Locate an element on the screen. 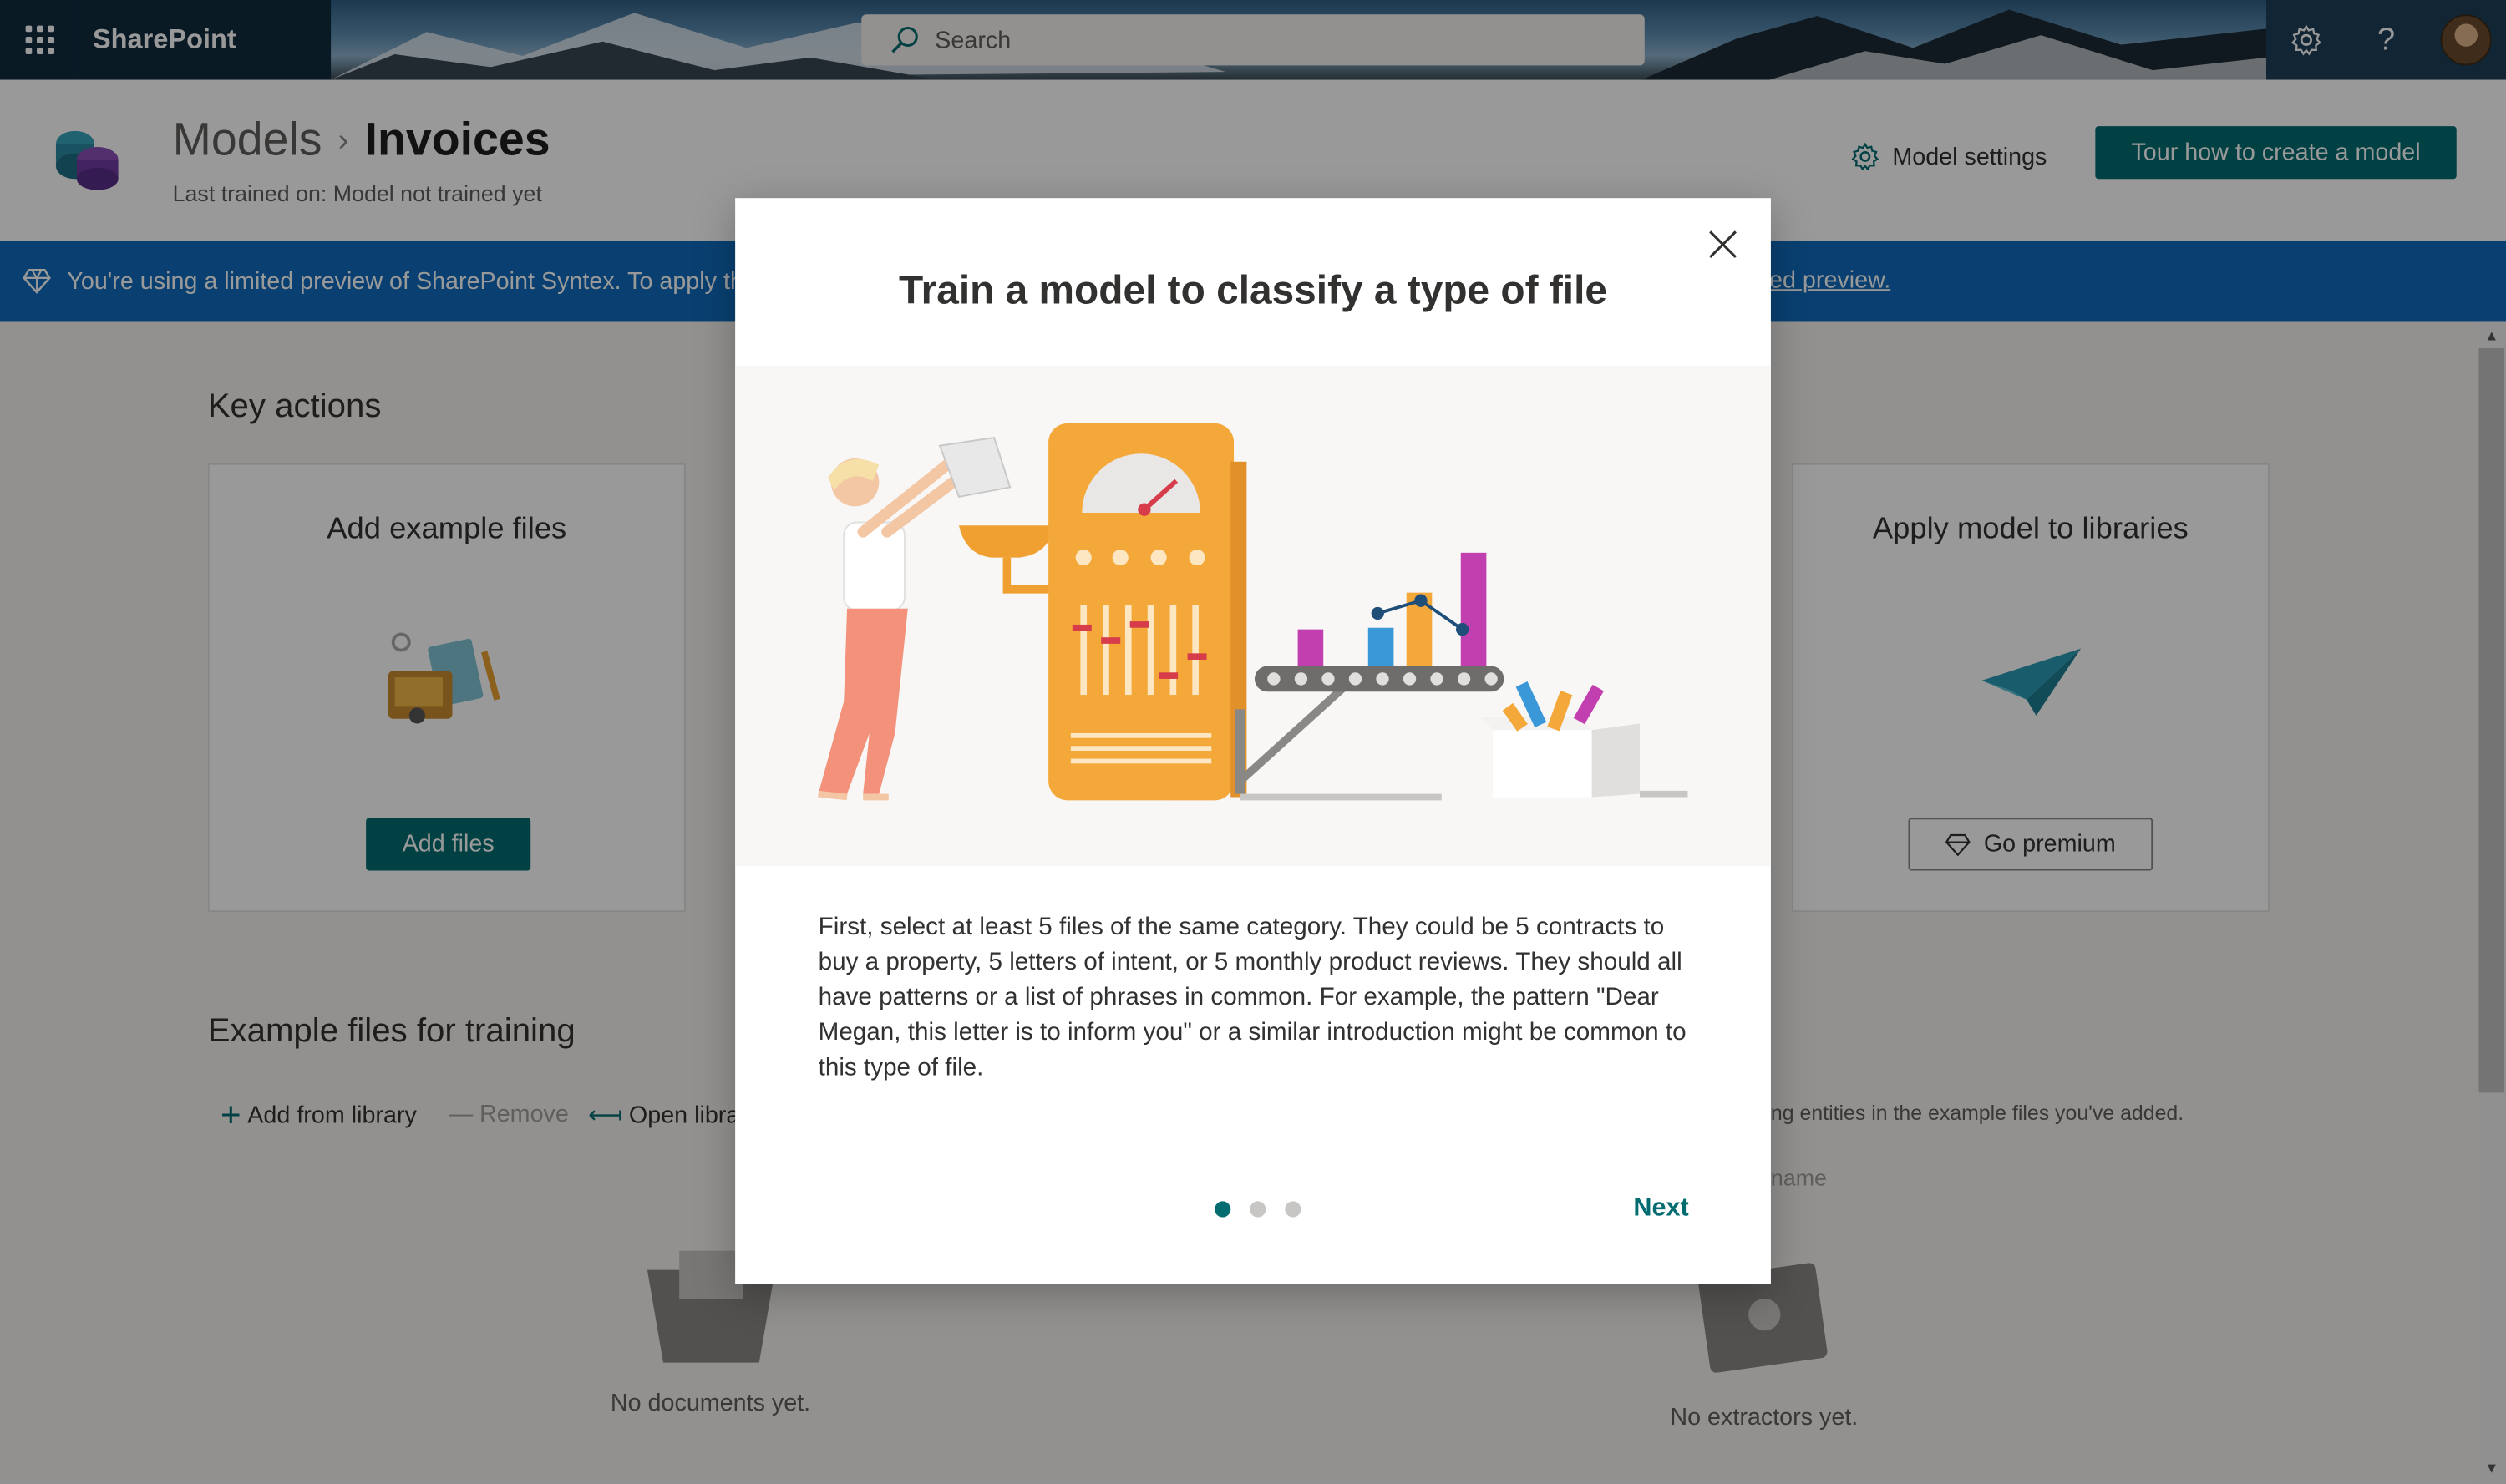 The height and width of the screenshot is (1484, 2506). training-illustration is located at coordinates (1253, 616).